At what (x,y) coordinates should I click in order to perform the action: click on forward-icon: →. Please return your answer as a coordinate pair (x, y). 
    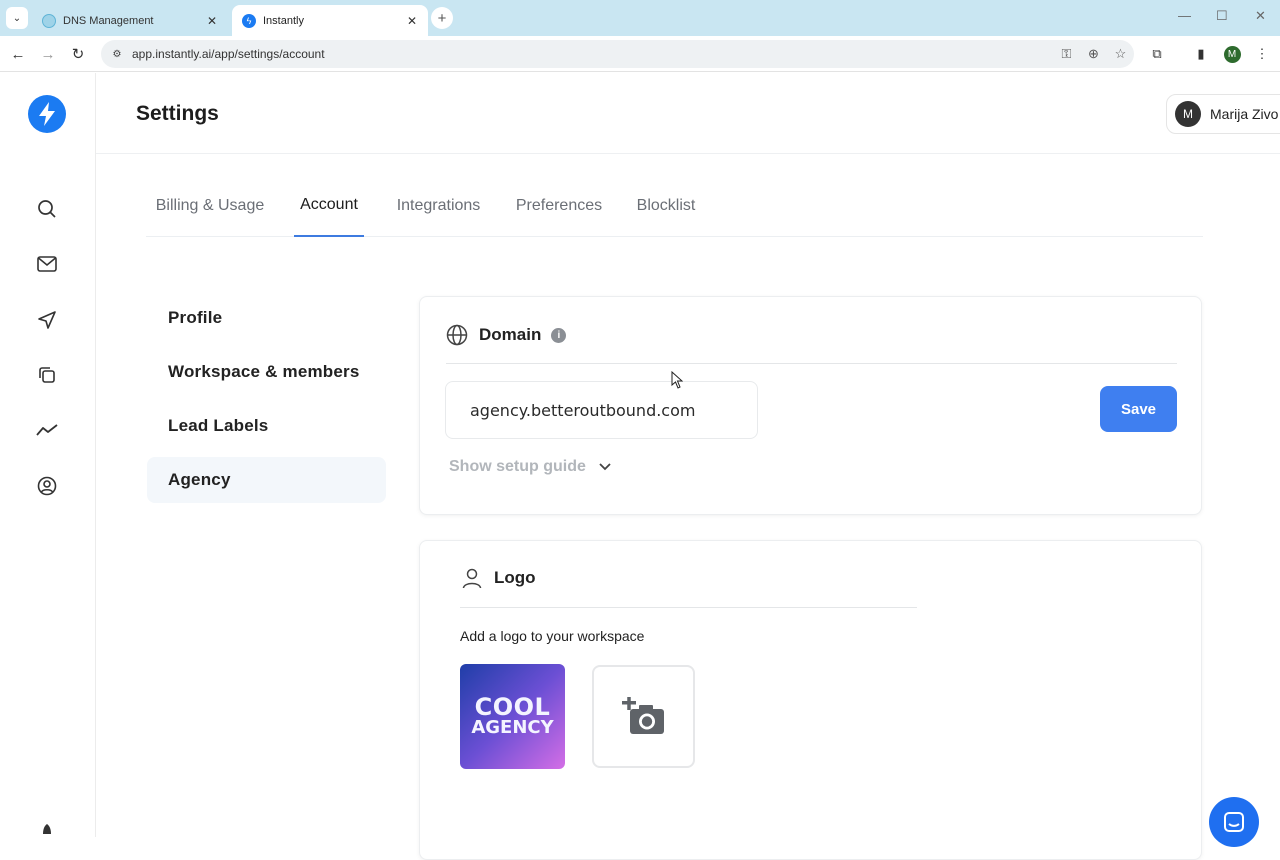
    Looking at the image, I should click on (48, 54).